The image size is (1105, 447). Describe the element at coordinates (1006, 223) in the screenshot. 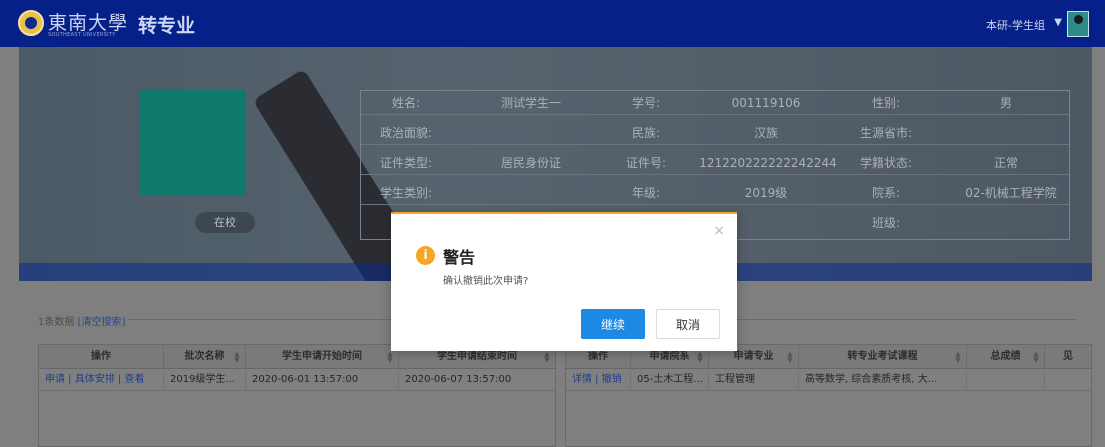

I see `value-class` at that location.